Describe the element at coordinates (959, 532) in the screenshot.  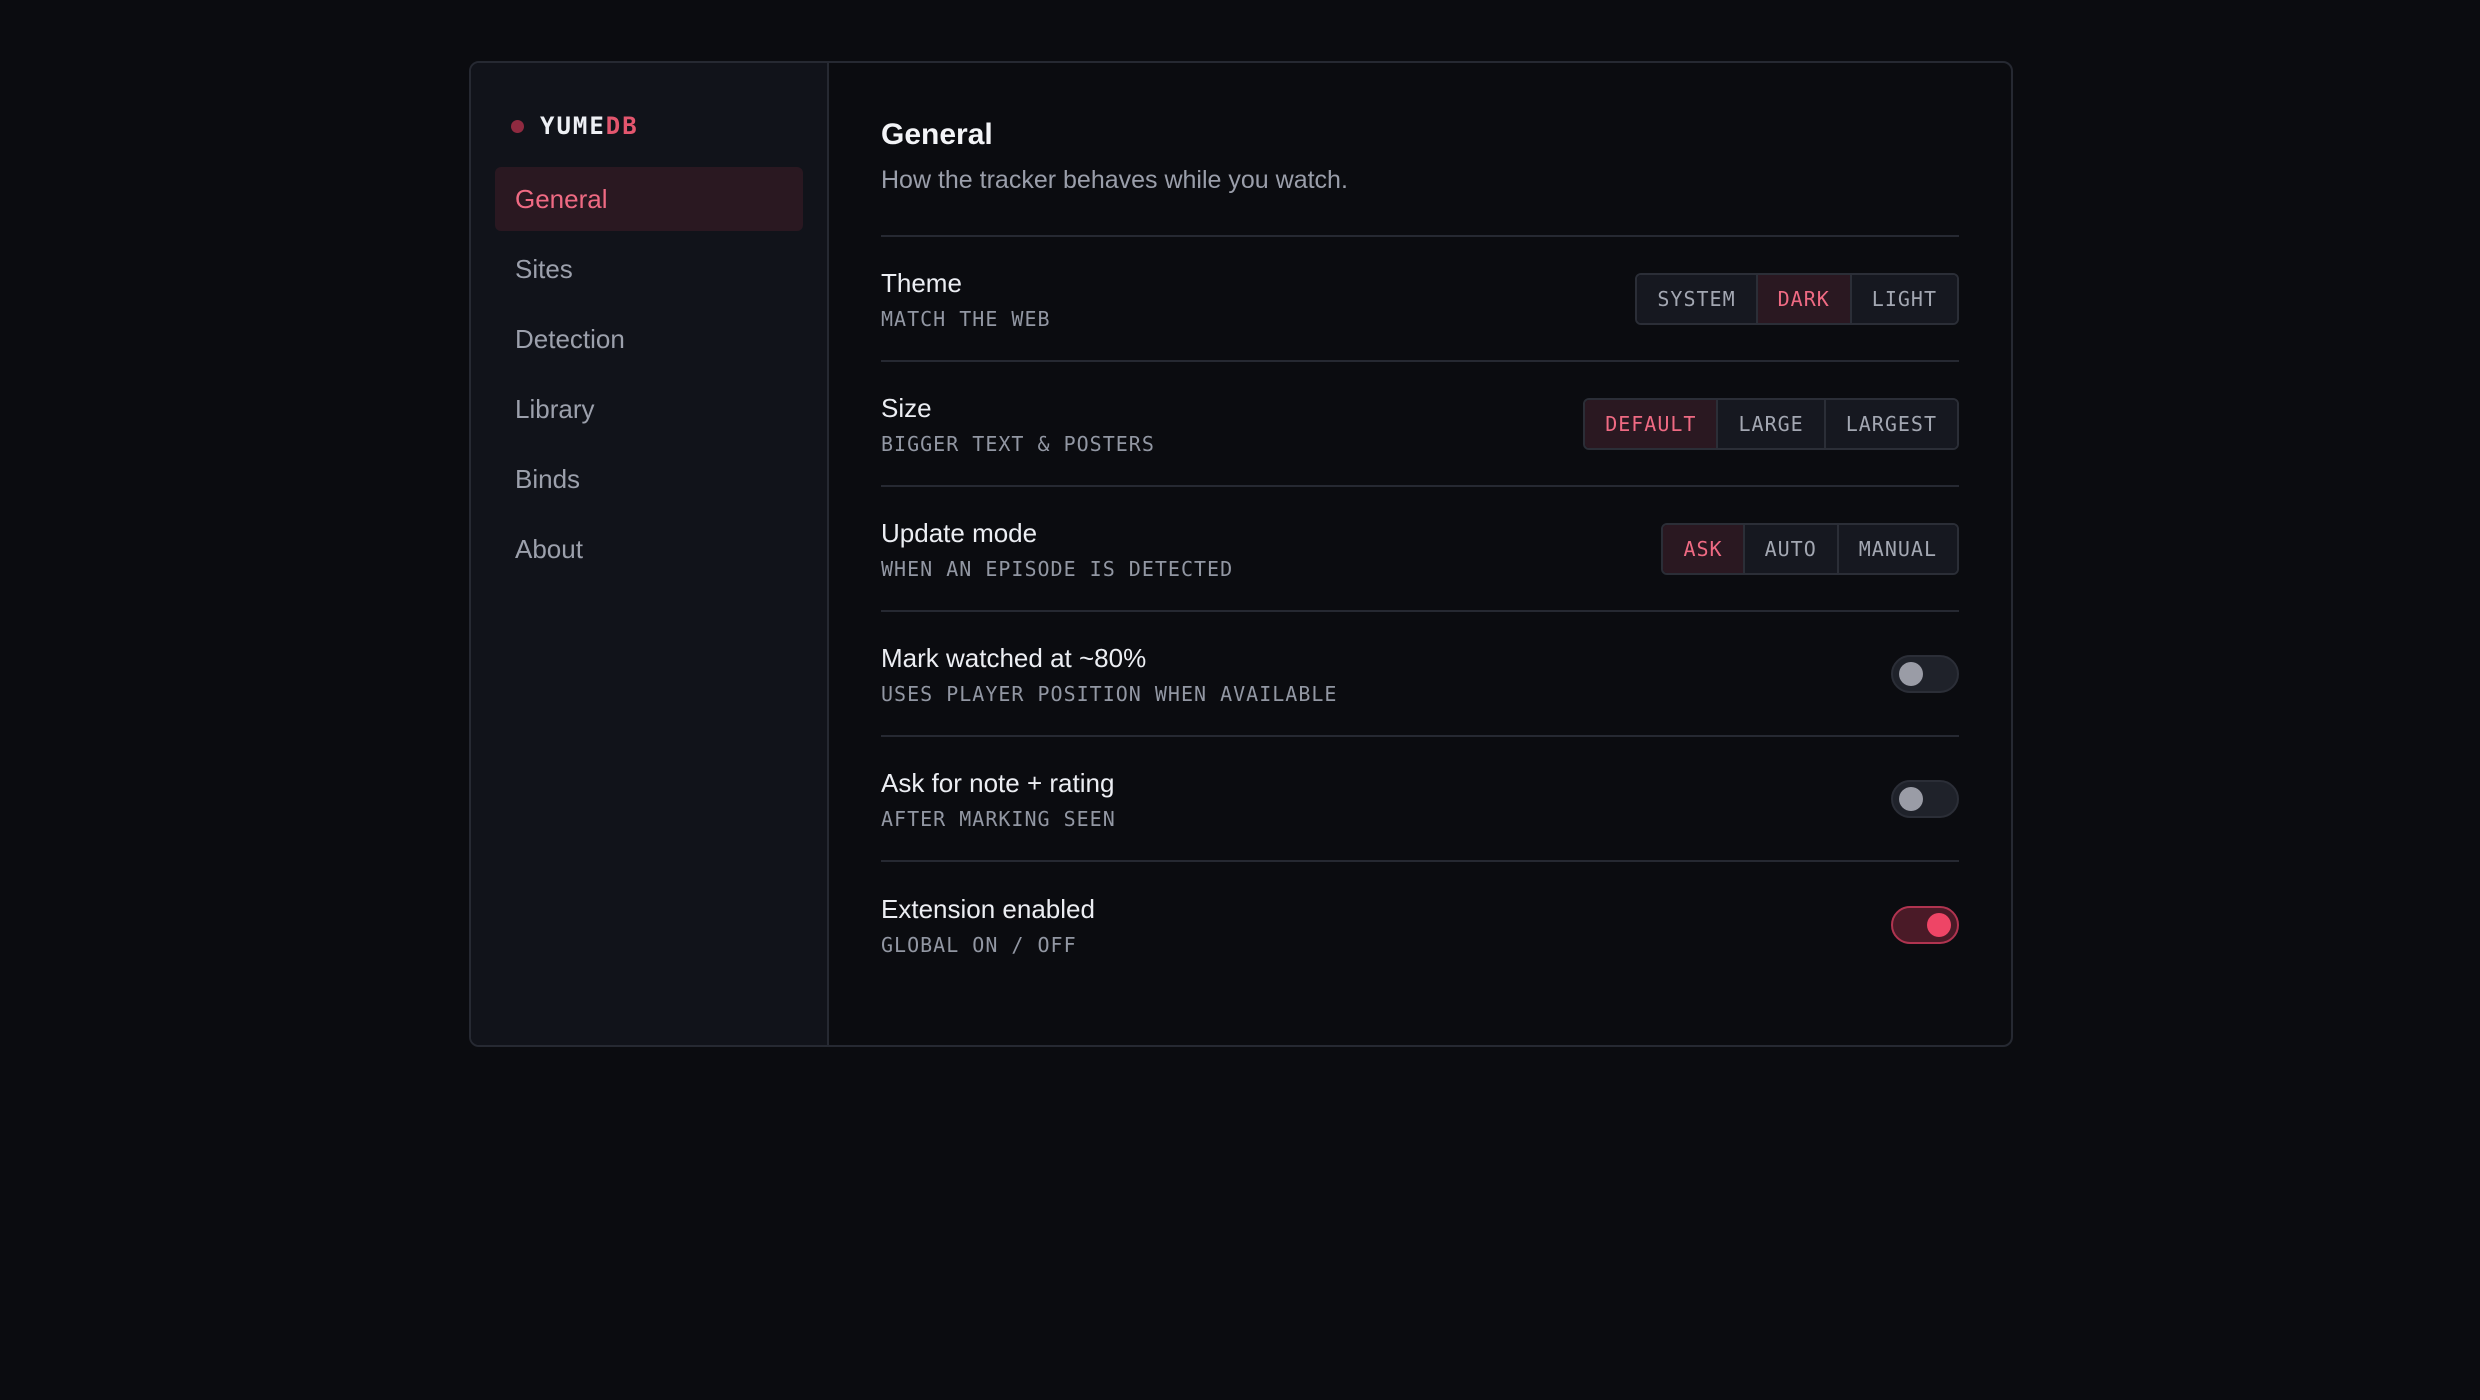
I see `setting-title: Update mode` at that location.